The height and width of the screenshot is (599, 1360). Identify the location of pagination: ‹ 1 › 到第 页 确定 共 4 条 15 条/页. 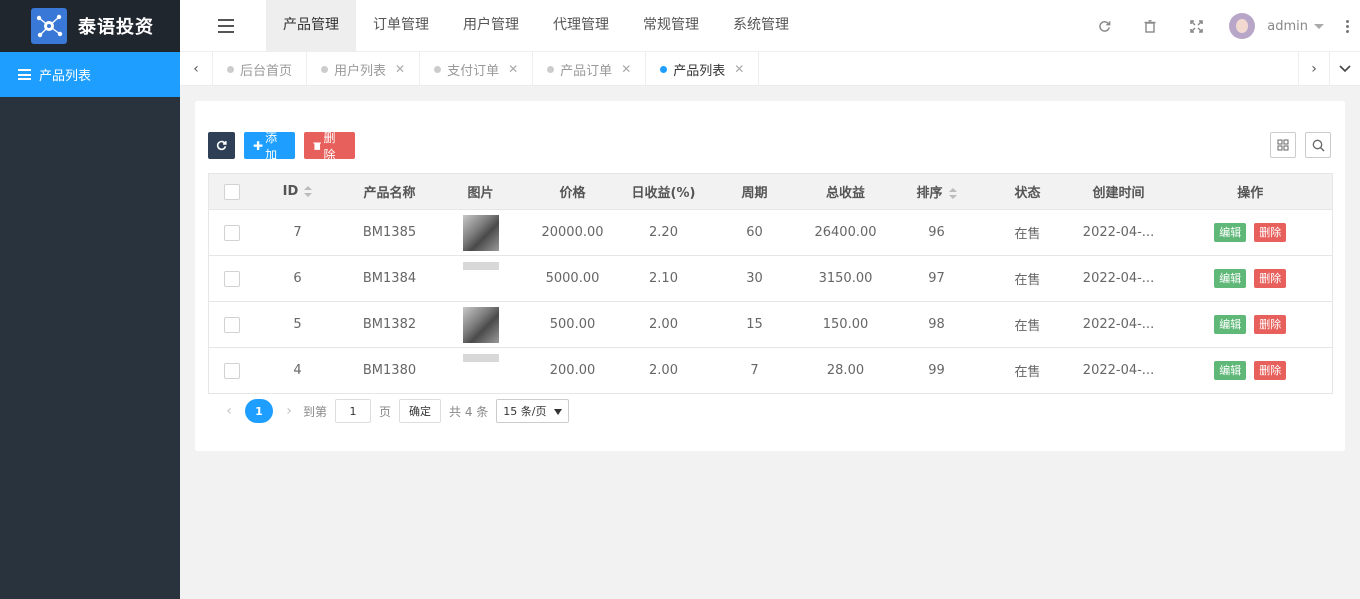
(393, 411).